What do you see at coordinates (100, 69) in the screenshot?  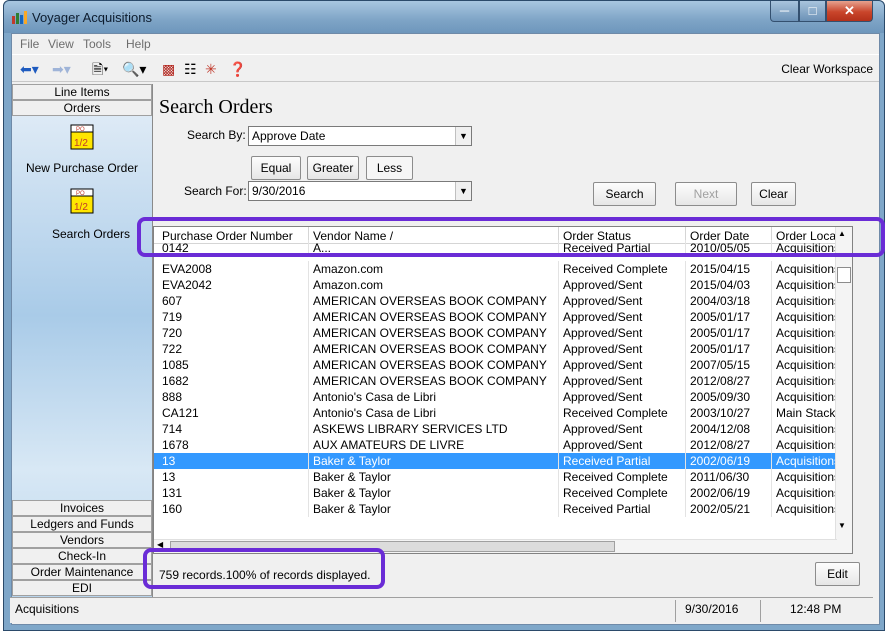 I see `new-document-icon: 🗎▾` at bounding box center [100, 69].